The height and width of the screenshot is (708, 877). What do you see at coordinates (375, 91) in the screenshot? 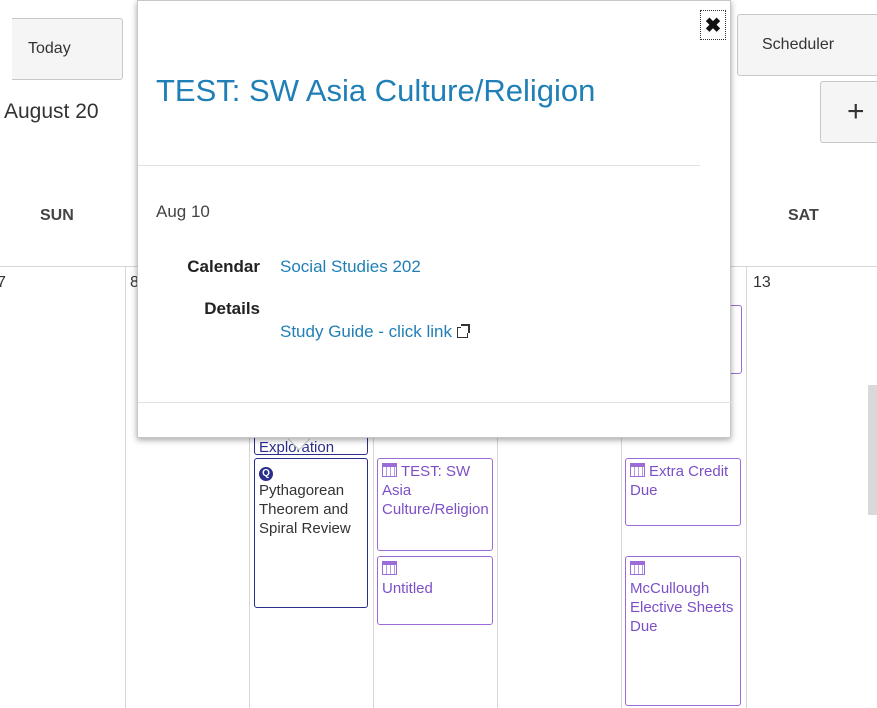
I see `popover-title: TEST: SW Asia Culture/Religion` at bounding box center [375, 91].